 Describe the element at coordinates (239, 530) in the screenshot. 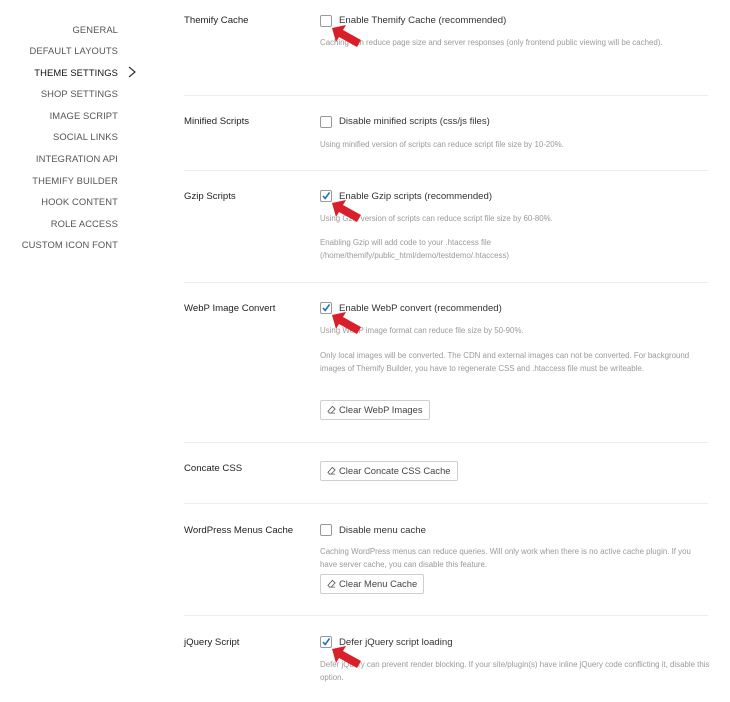

I see `menus-cache-label: WordPress Menus Cache` at that location.